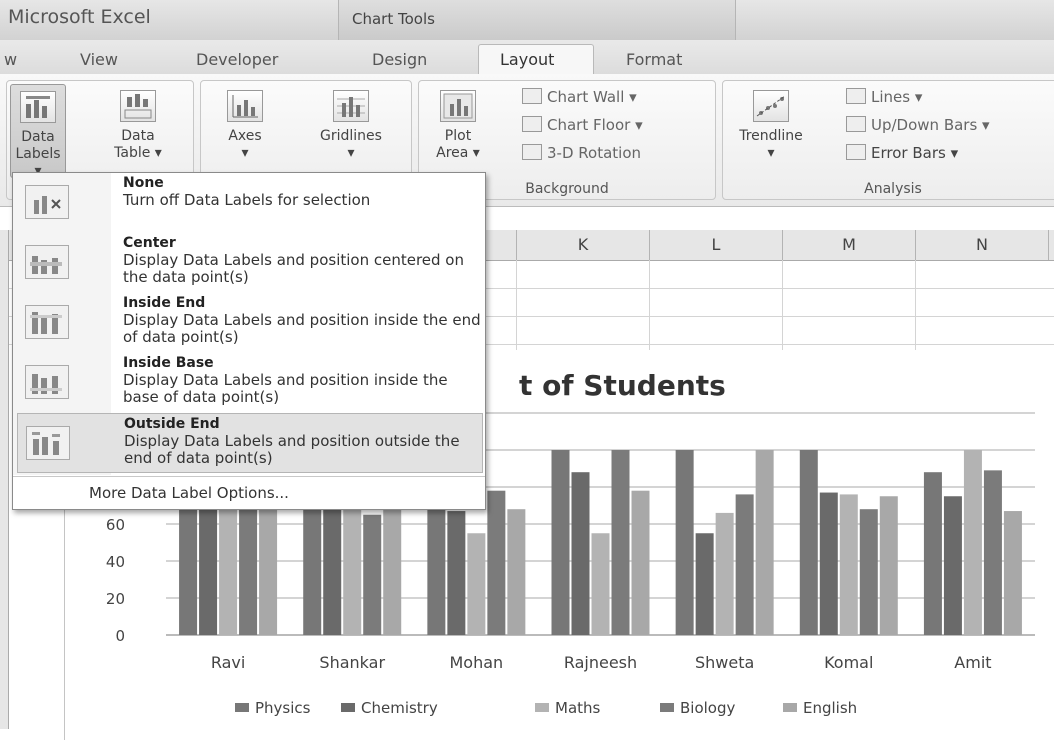  What do you see at coordinates (138, 136) in the screenshot?
I see `data-table-line1: Data` at bounding box center [138, 136].